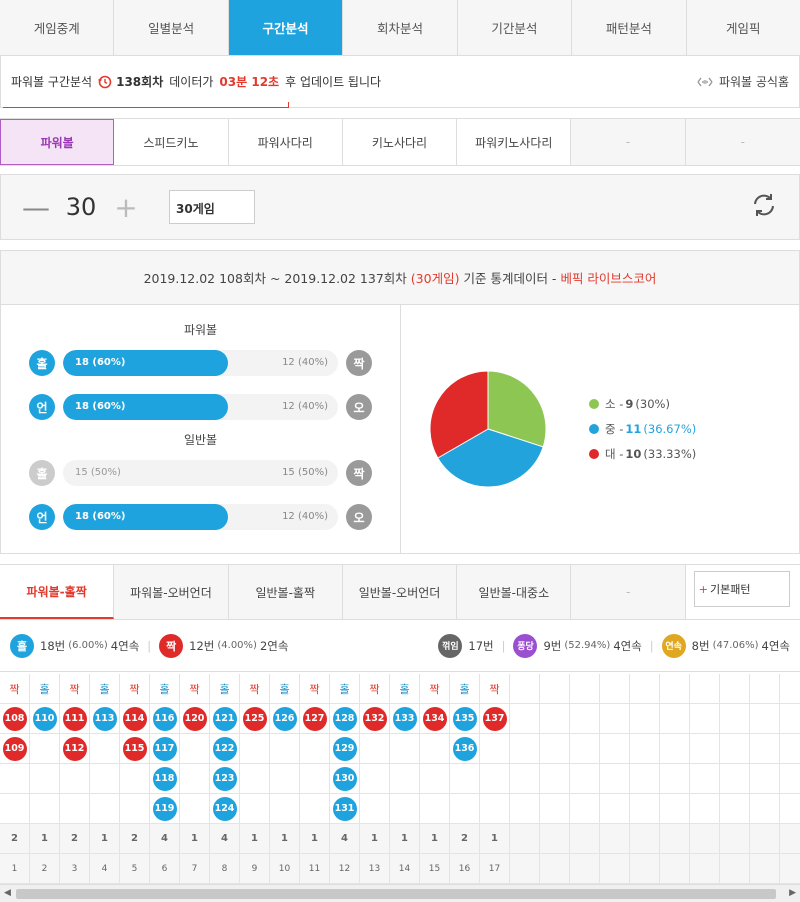 Image resolution: width=800 pixels, height=902 pixels. Describe the element at coordinates (104, 719) in the screenshot. I see `grid-cell: 113` at that location.